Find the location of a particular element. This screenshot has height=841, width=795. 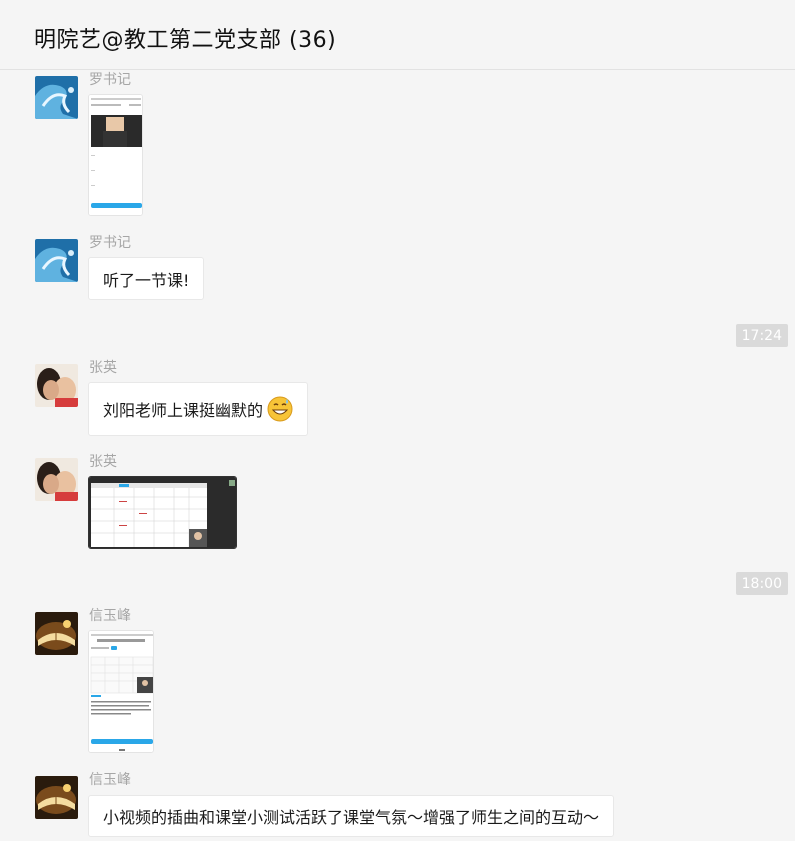

timestamp-text: 18:00 is located at coordinates (761, 583).